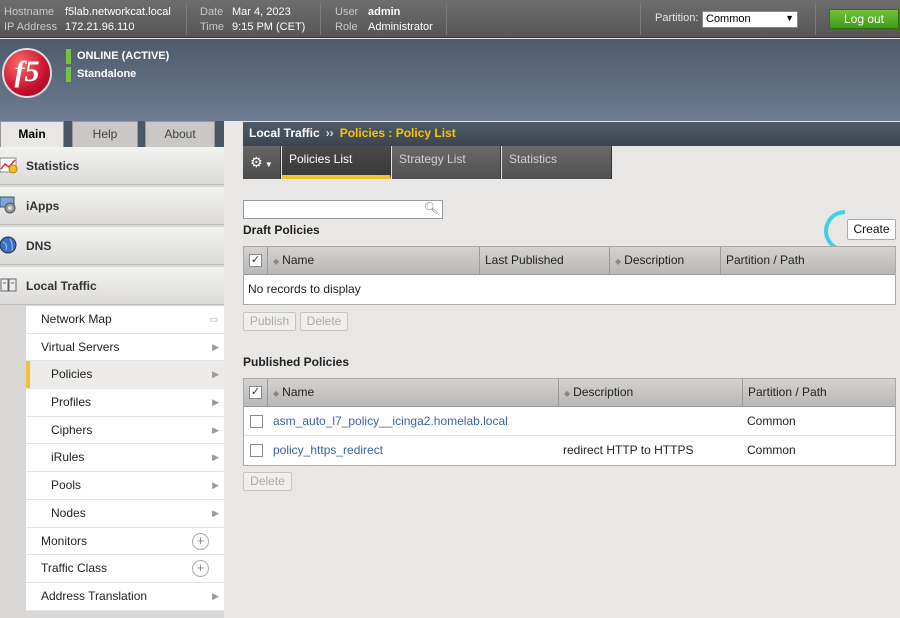 This screenshot has height=618, width=900. Describe the element at coordinates (125, 569) in the screenshot. I see `sidebar-item-traffic-class: Traffic Class +` at that location.